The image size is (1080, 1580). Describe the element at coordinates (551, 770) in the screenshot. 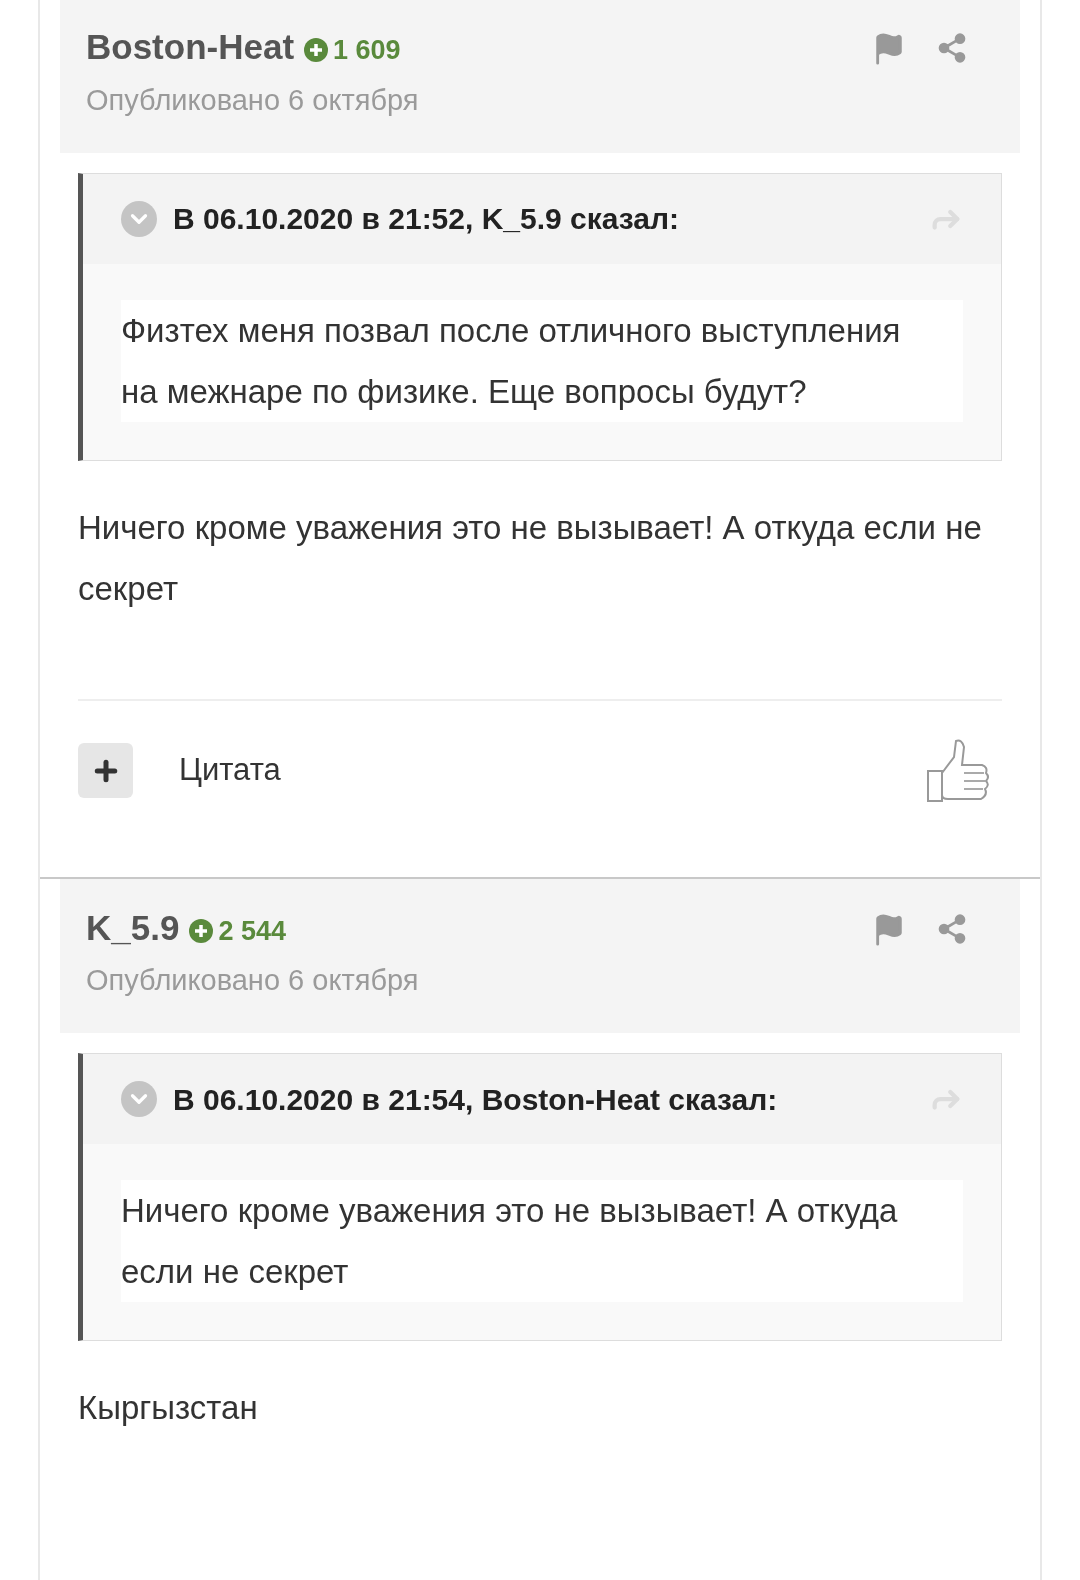

I see `quote-link: Цитата` at that location.